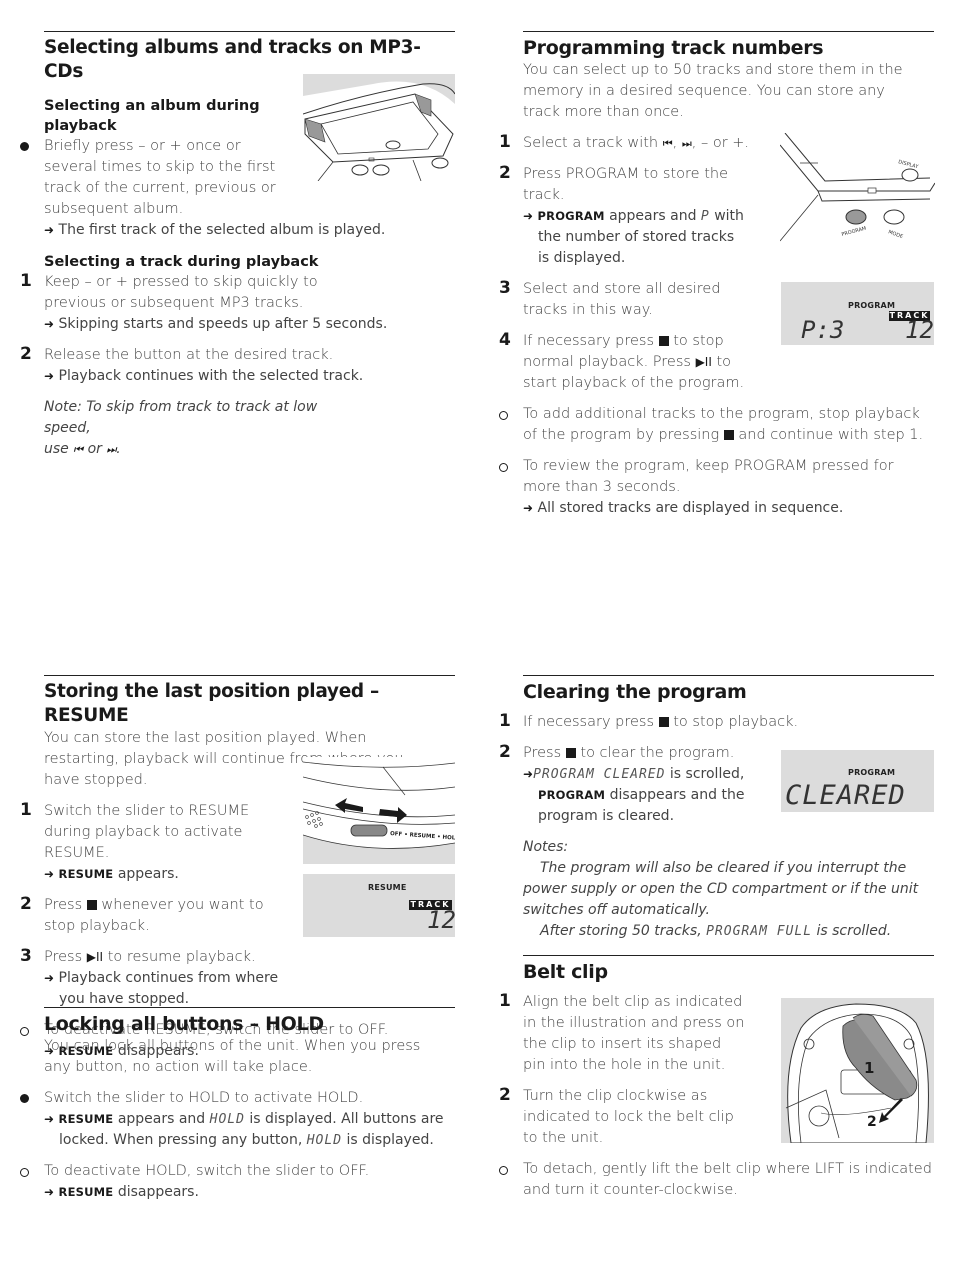 This screenshot has height=1285, width=954. I want to click on bullet-open-icon, so click(503, 414).